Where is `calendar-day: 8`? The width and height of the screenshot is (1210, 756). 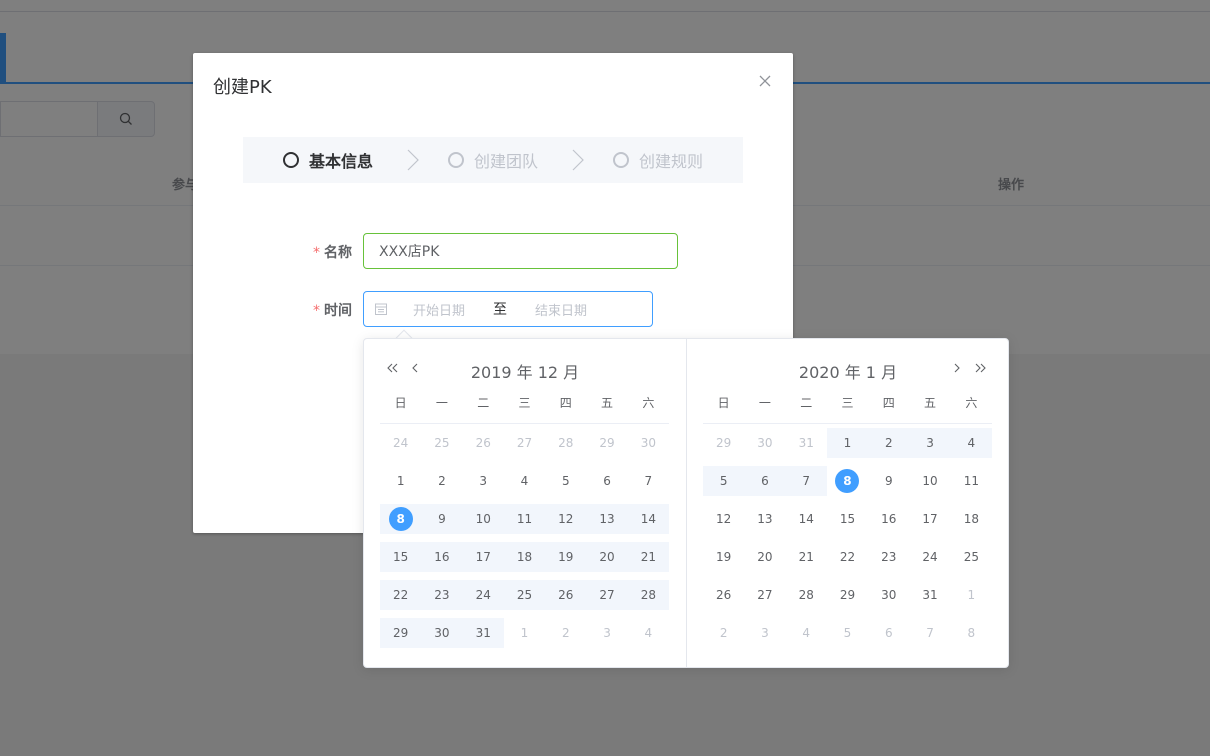 calendar-day: 8 is located at coordinates (971, 633).